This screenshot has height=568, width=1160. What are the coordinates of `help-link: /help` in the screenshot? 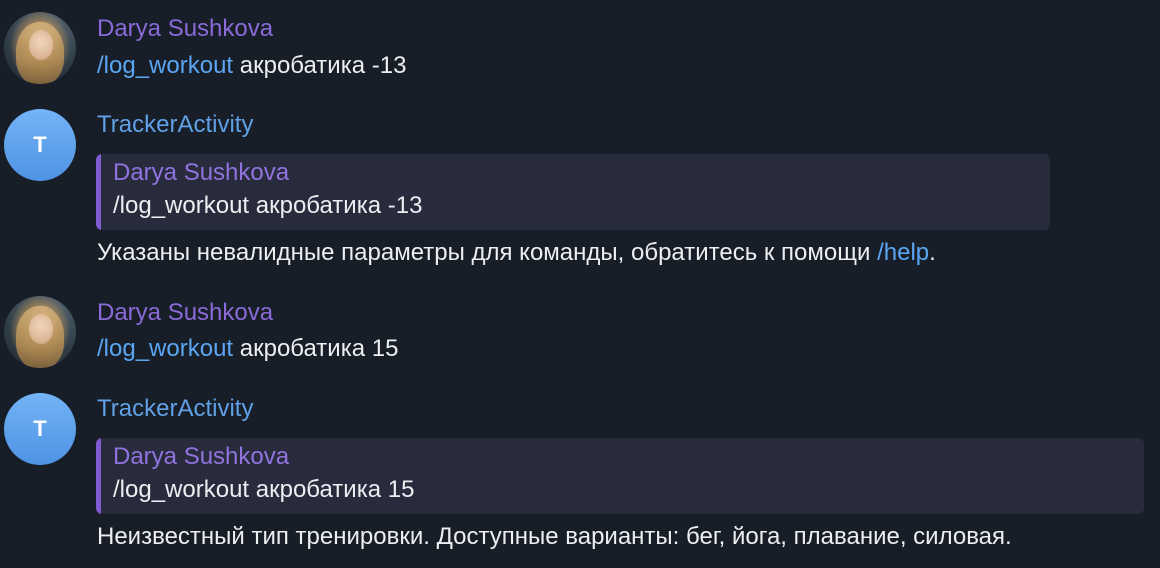 It's located at (903, 252).